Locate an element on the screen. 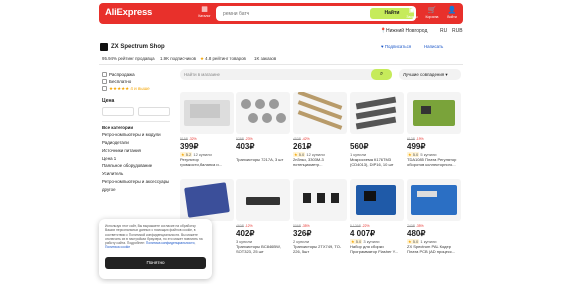  message-button: Написать is located at coordinates (433, 47).